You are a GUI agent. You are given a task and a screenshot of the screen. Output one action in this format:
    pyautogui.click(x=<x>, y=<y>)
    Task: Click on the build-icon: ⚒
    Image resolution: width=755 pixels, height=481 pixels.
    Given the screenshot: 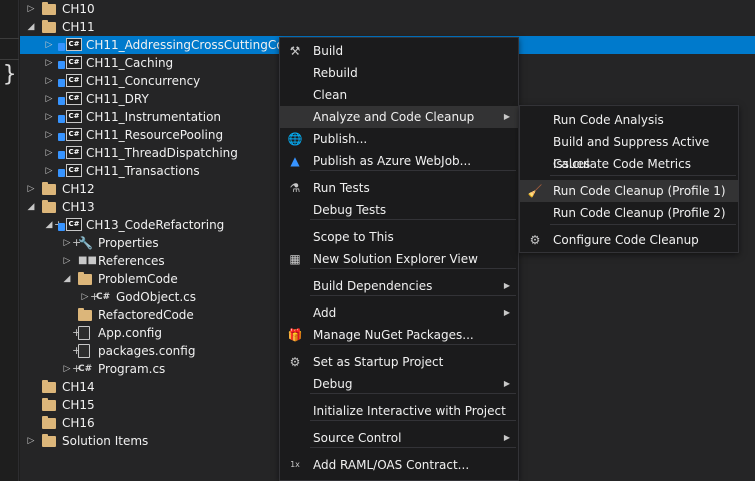 What is the action you would take?
    pyautogui.click(x=295, y=51)
    